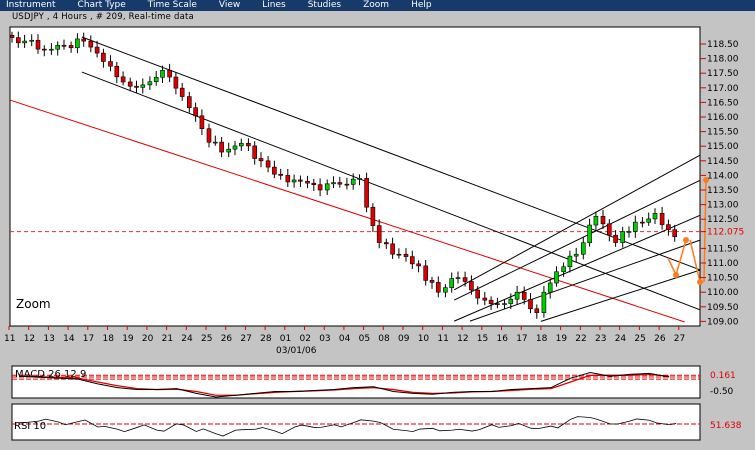  What do you see at coordinates (723, 279) in the screenshot?
I see `price-tick-label: 110.50` at bounding box center [723, 279].